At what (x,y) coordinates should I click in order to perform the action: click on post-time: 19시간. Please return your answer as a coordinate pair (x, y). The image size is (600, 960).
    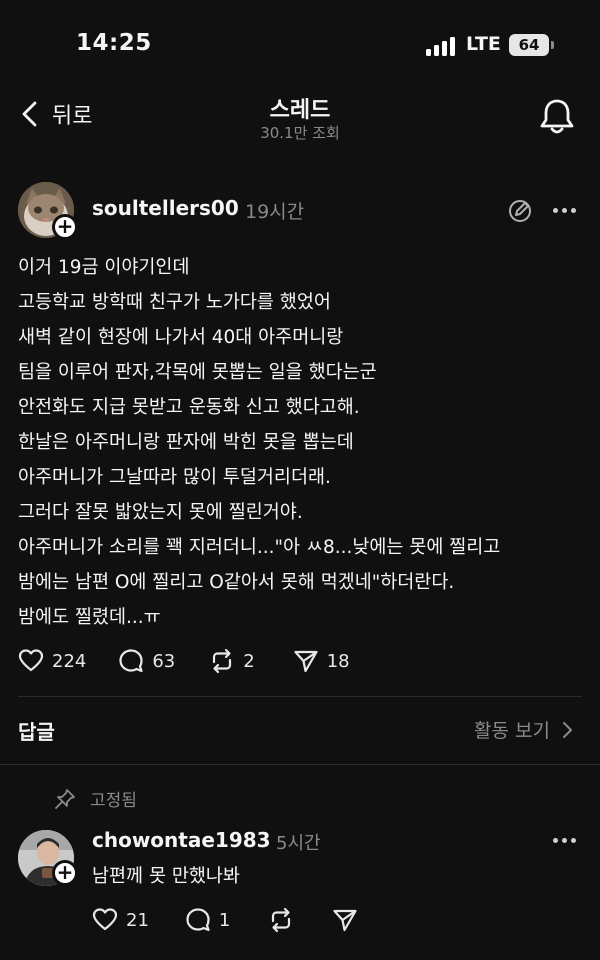
    Looking at the image, I should click on (275, 212).